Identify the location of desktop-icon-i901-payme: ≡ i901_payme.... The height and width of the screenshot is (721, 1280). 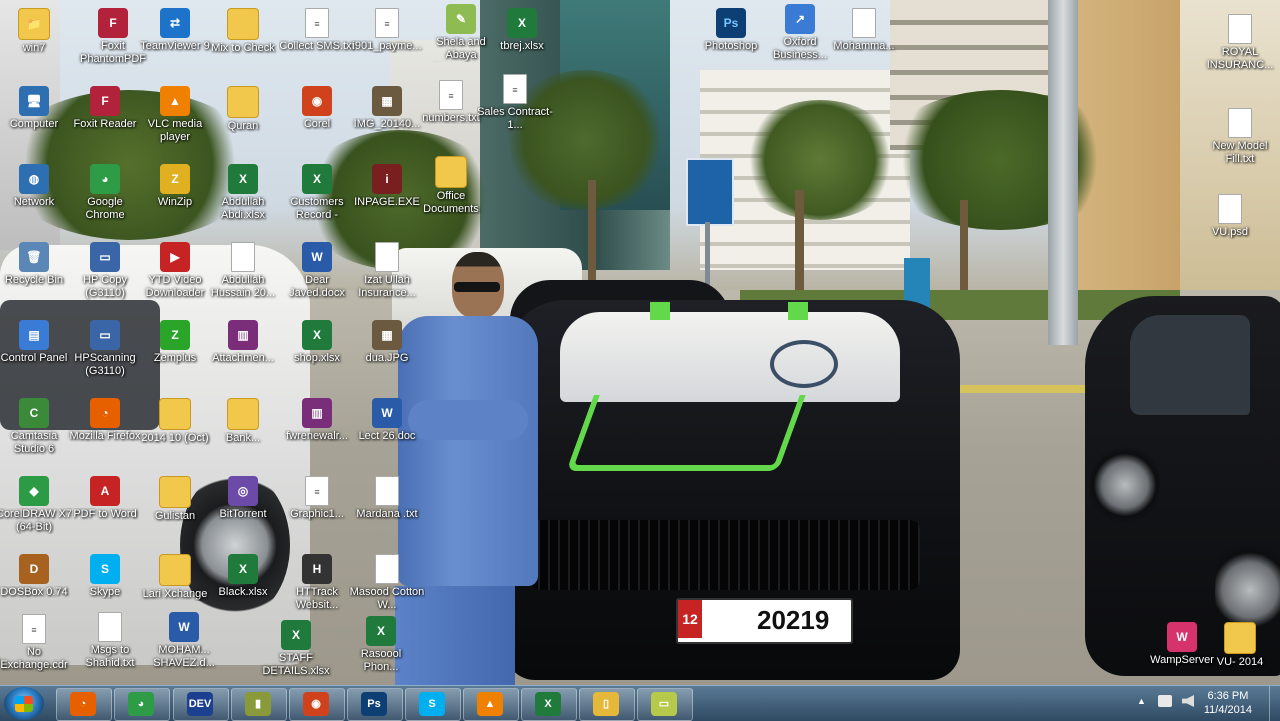
(387, 42).